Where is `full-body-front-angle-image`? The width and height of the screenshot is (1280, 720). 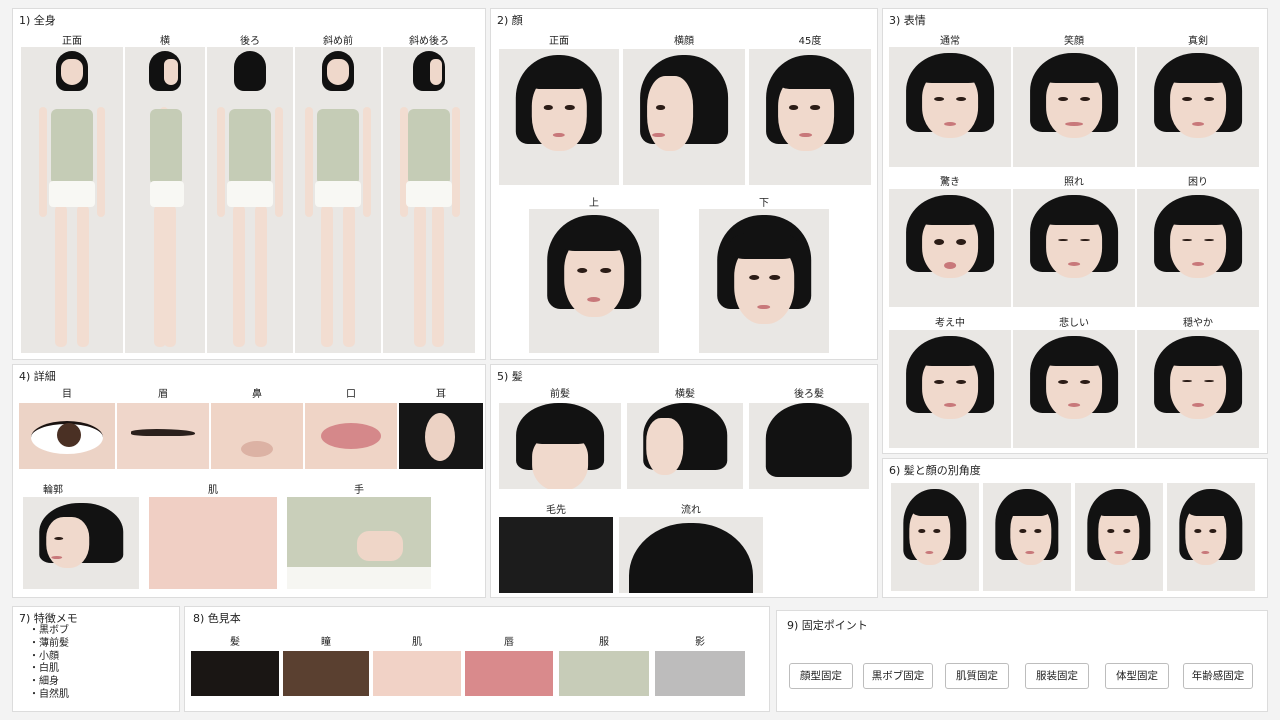
full-body-front-angle-image is located at coordinates (338, 200).